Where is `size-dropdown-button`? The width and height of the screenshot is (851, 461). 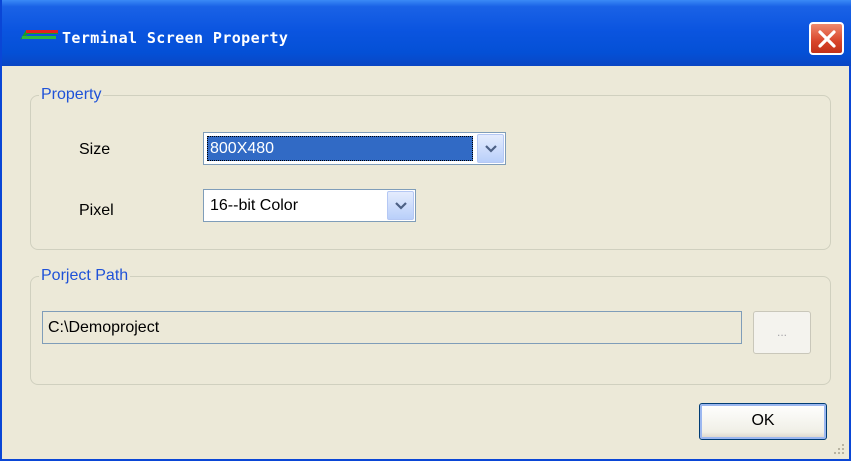
size-dropdown-button is located at coordinates (490, 148).